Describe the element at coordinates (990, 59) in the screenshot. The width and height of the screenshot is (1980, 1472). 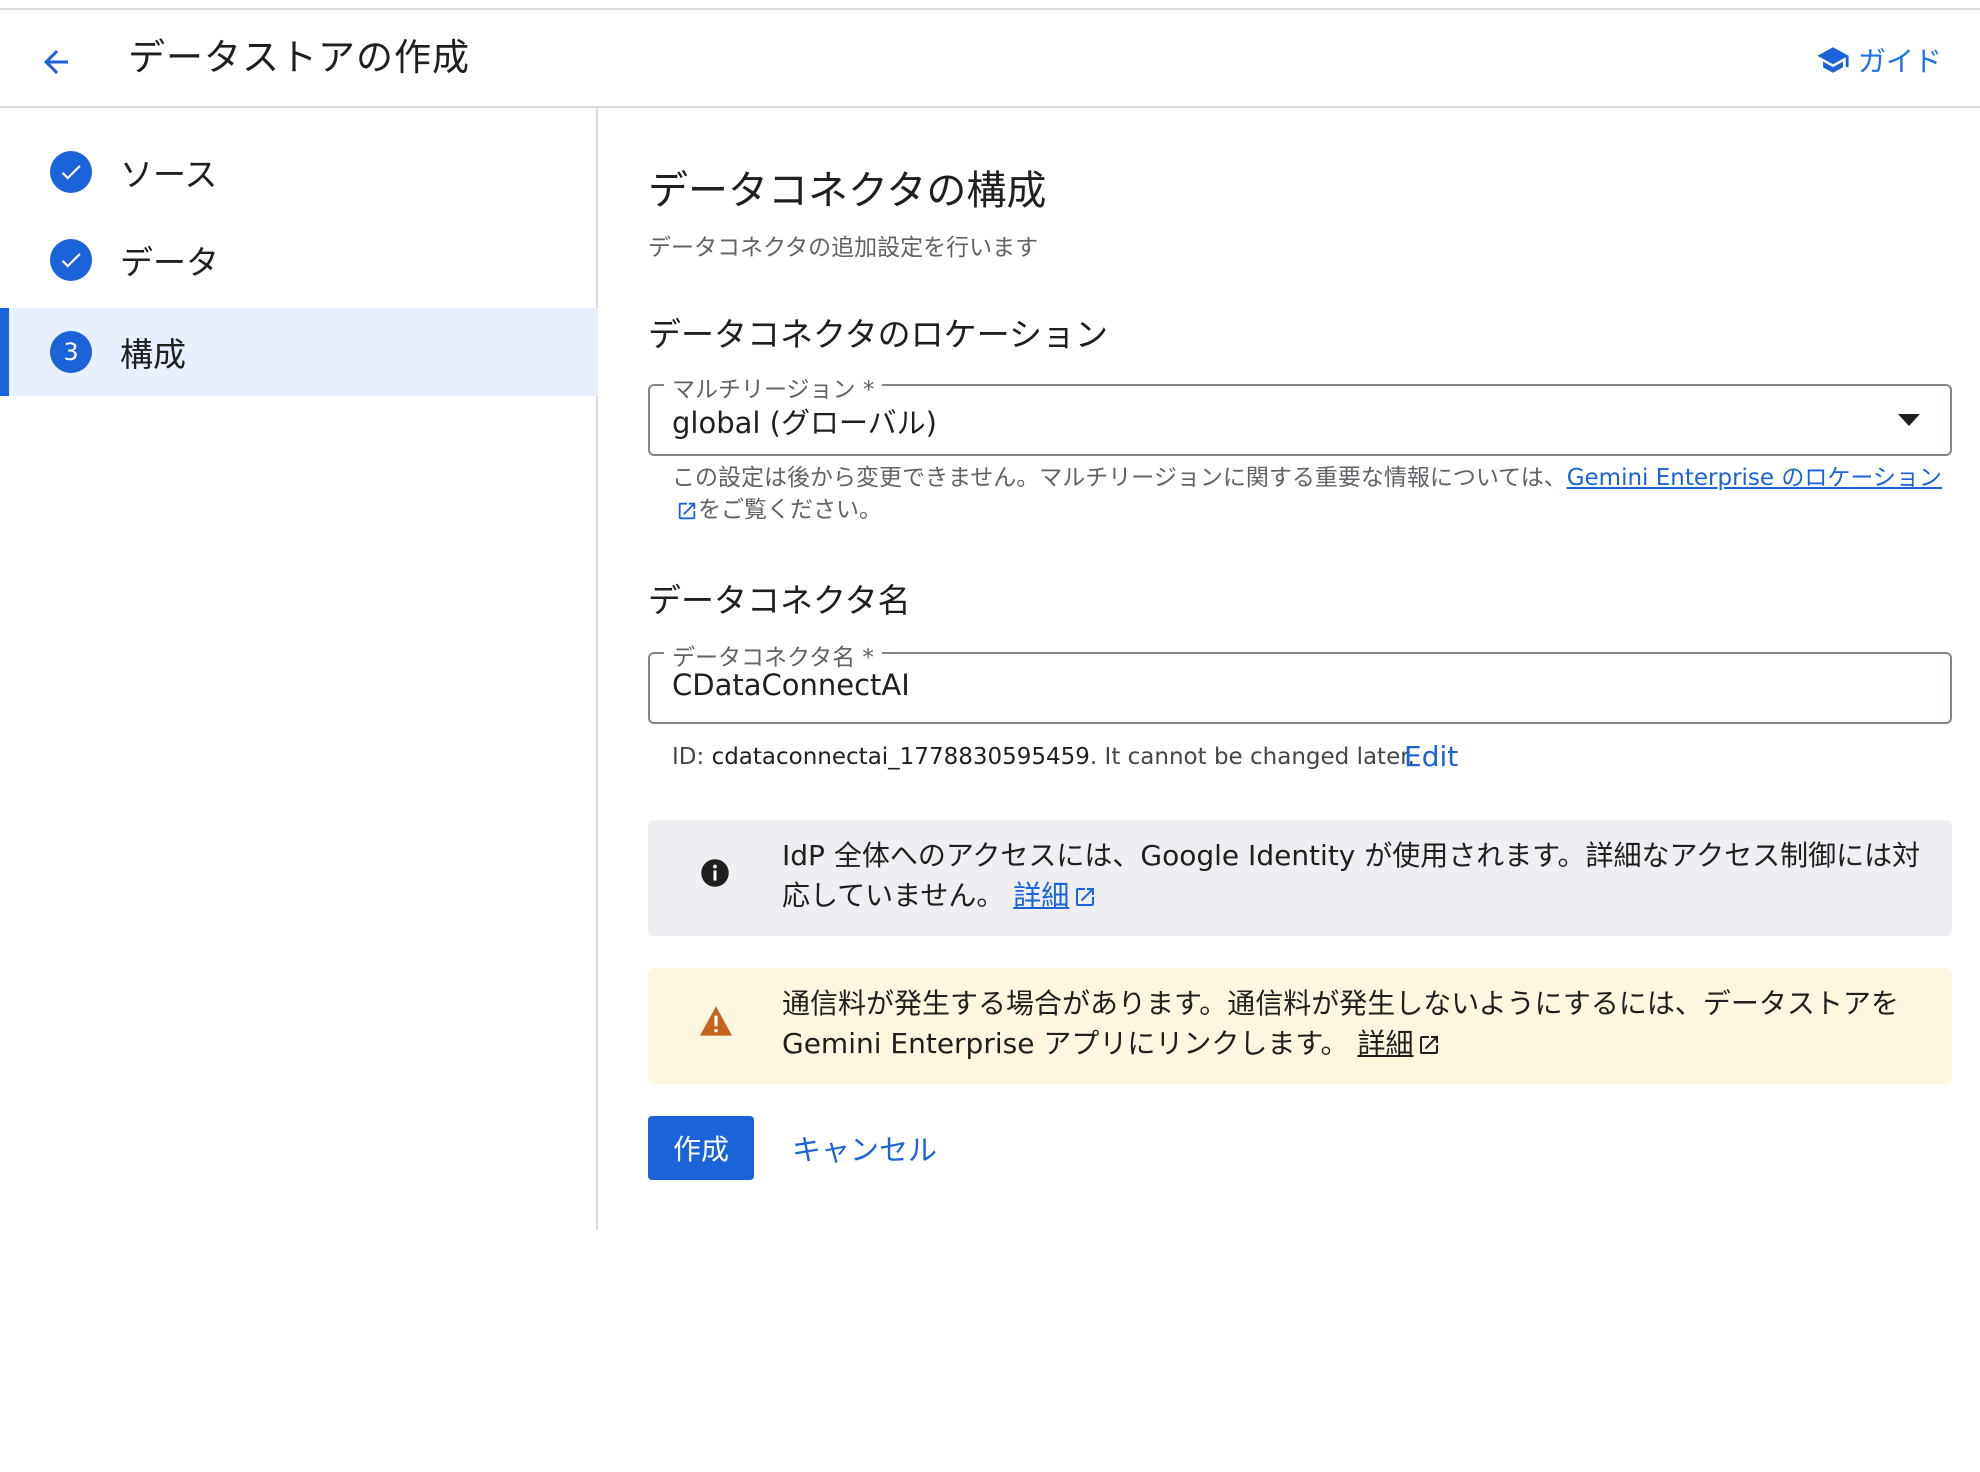
I see `page-header: データストアの作成 ガイド` at that location.